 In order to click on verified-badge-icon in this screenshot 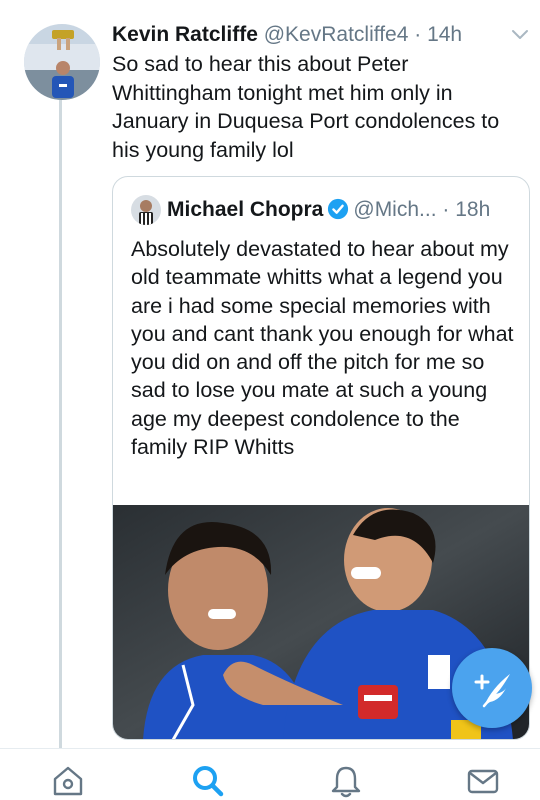, I will do `click(338, 209)`.